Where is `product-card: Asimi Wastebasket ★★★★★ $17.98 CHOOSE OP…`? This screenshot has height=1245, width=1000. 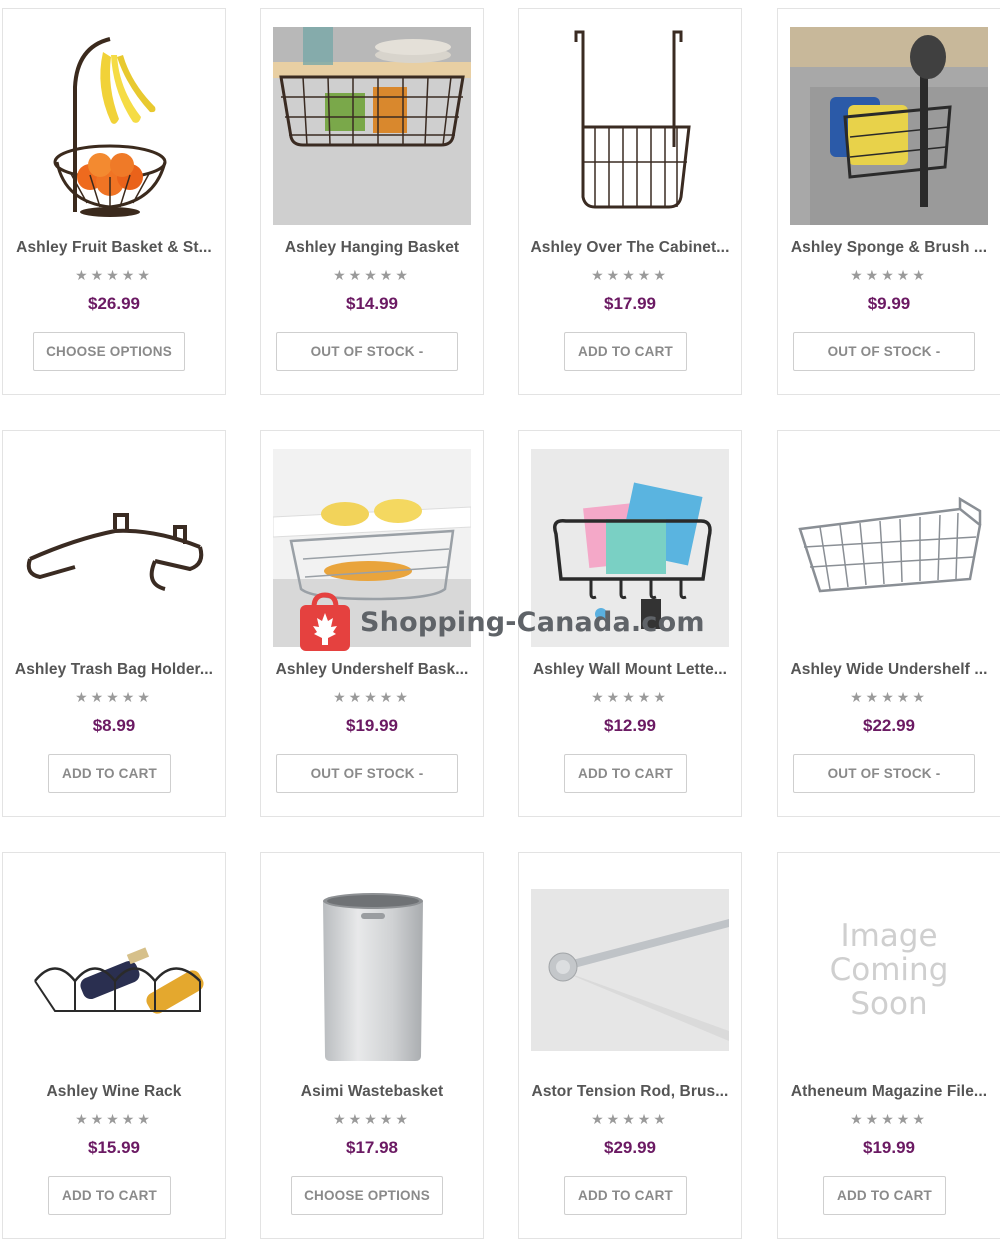
product-card: Asimi Wastebasket ★★★★★ $17.98 CHOOSE OP… is located at coordinates (372, 1045).